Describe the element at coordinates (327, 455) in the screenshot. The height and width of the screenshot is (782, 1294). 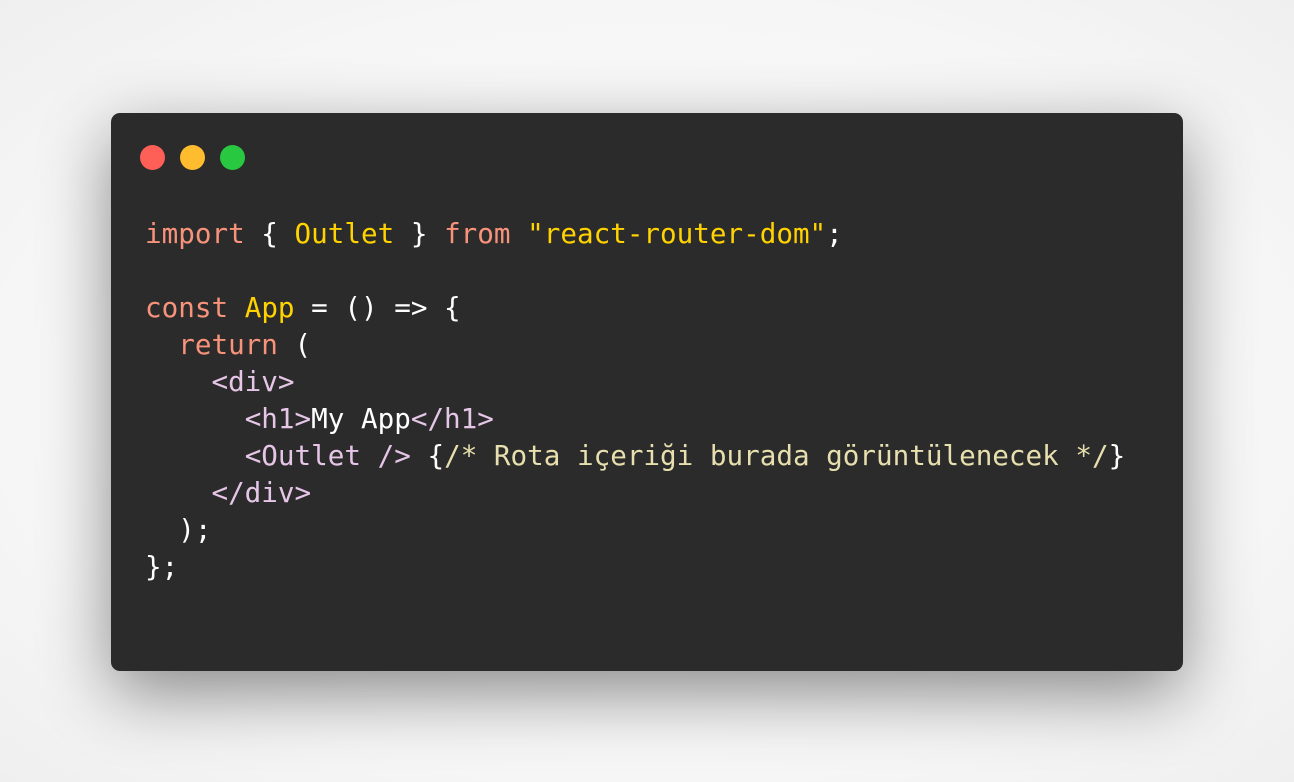
I see `jsx-outlet: <Outlet />` at that location.